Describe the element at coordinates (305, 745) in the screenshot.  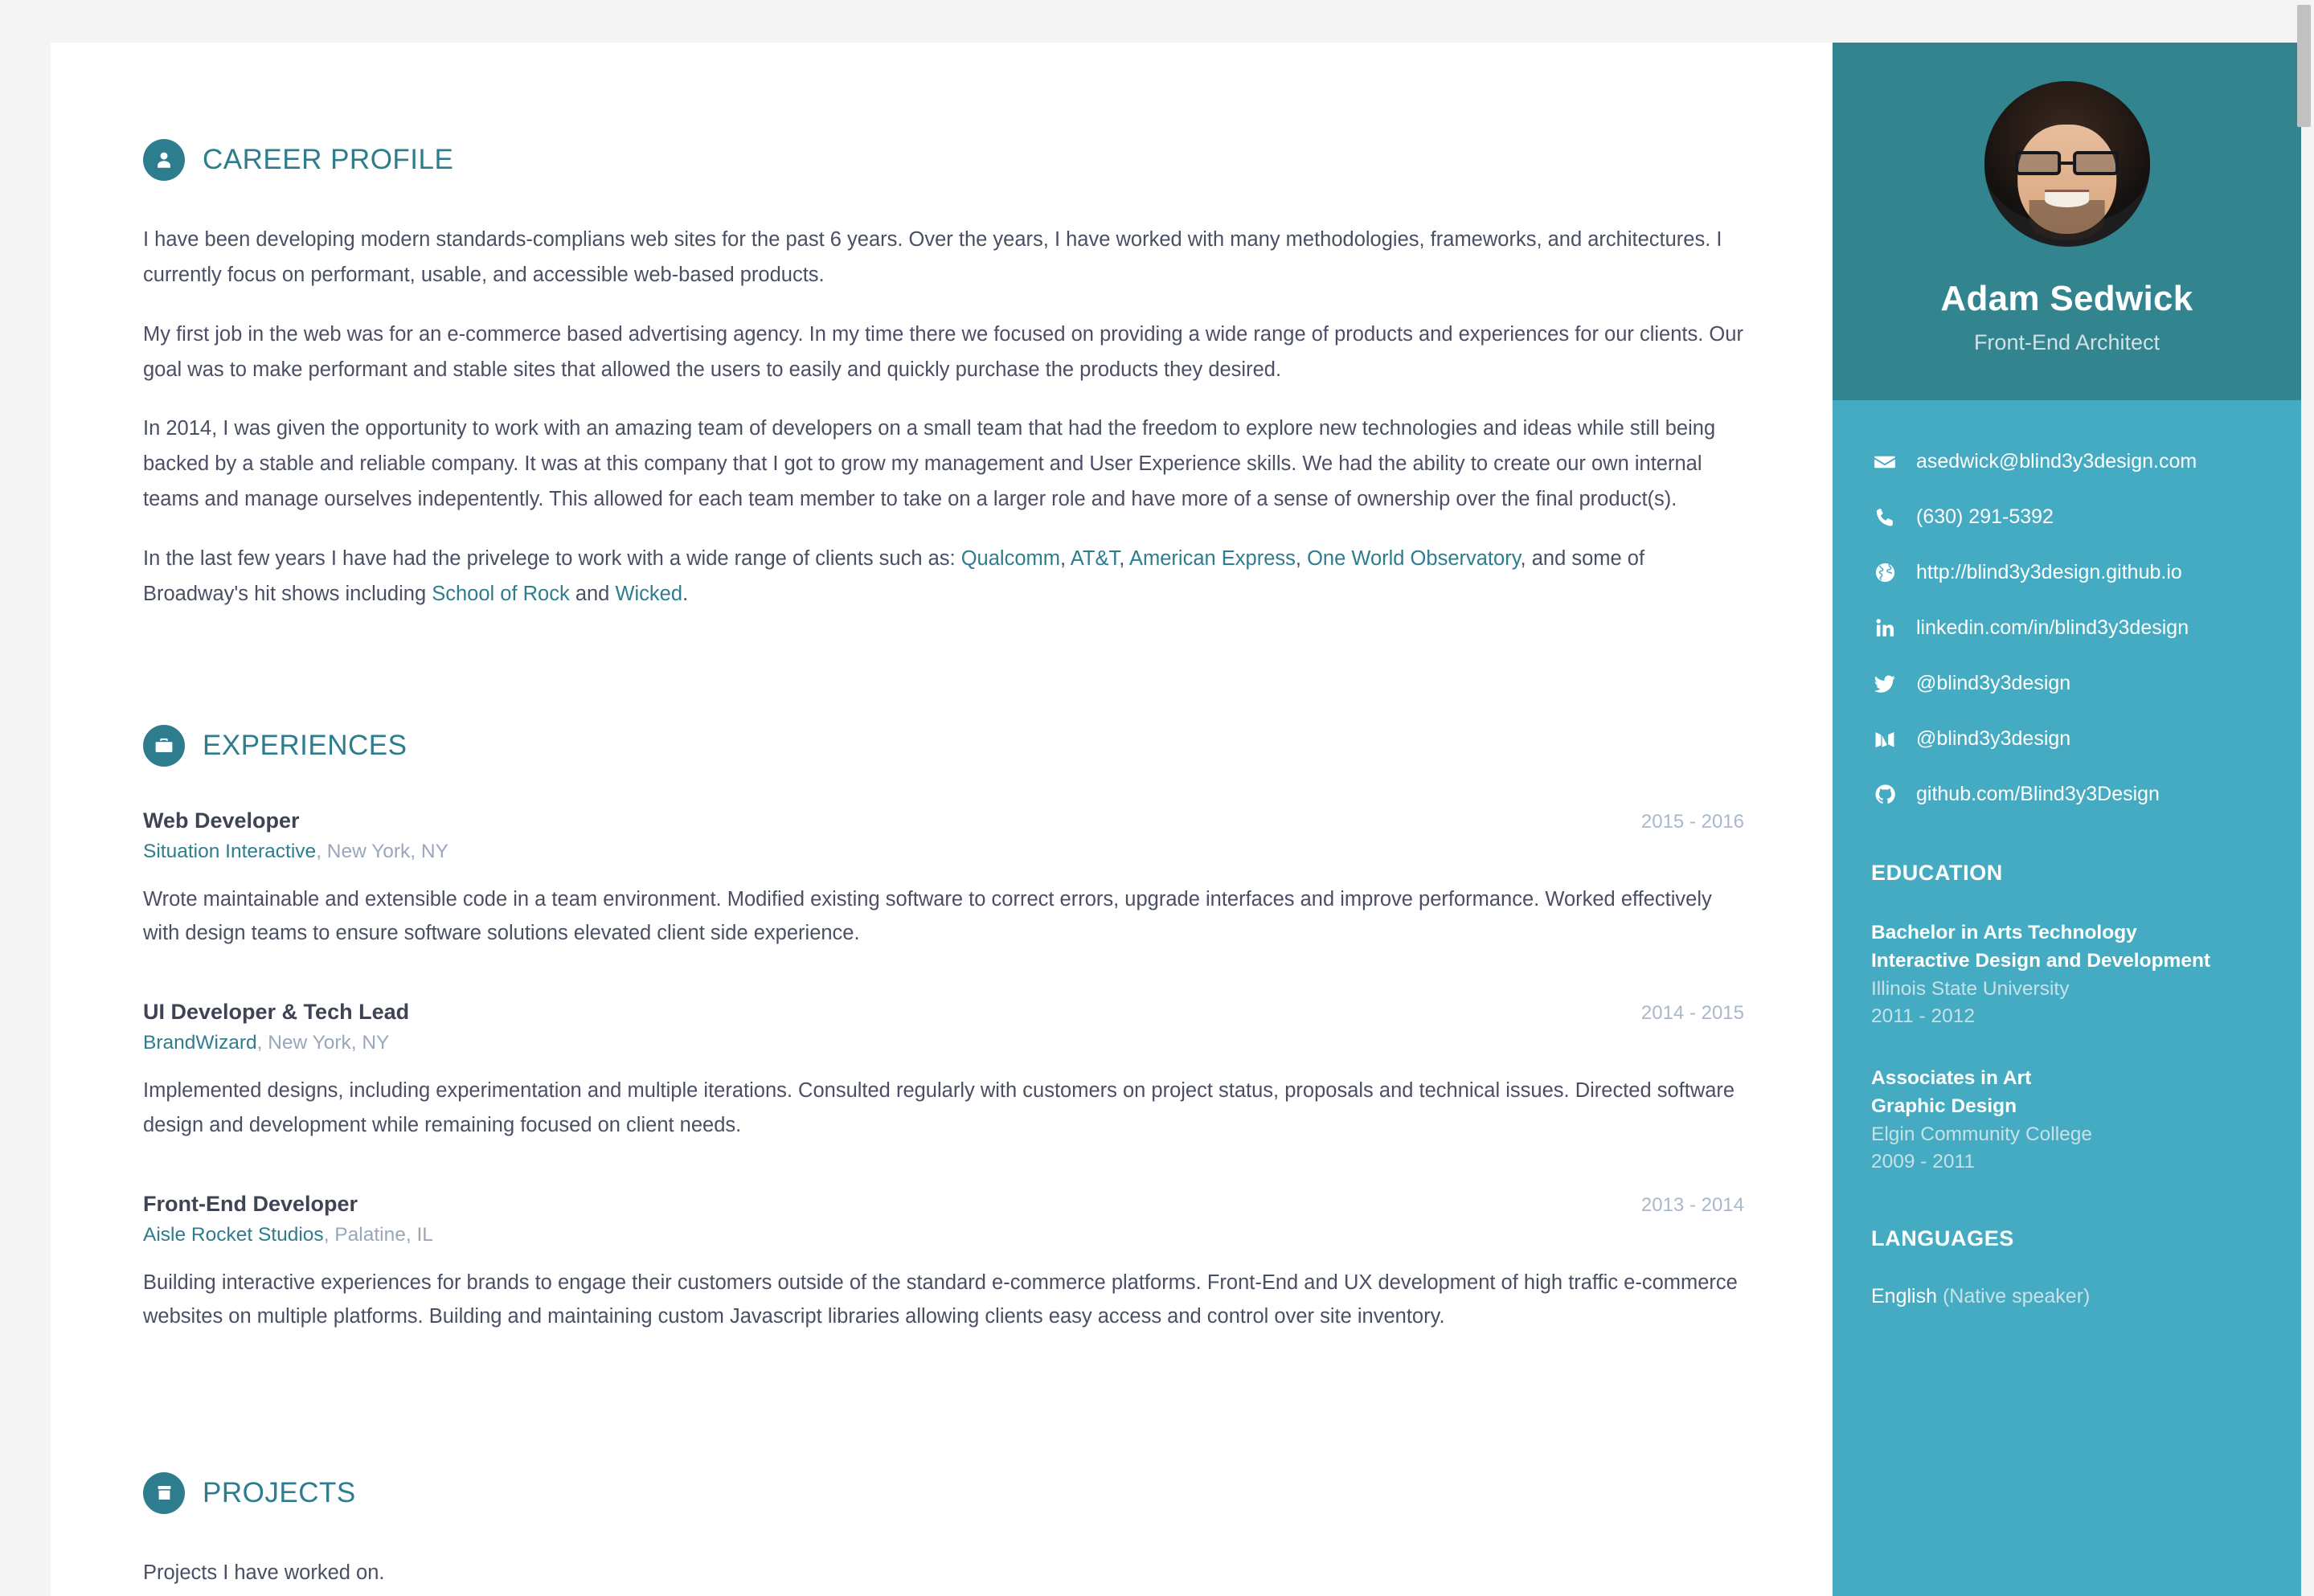
I see `section-title: EXPERIENCES` at that location.